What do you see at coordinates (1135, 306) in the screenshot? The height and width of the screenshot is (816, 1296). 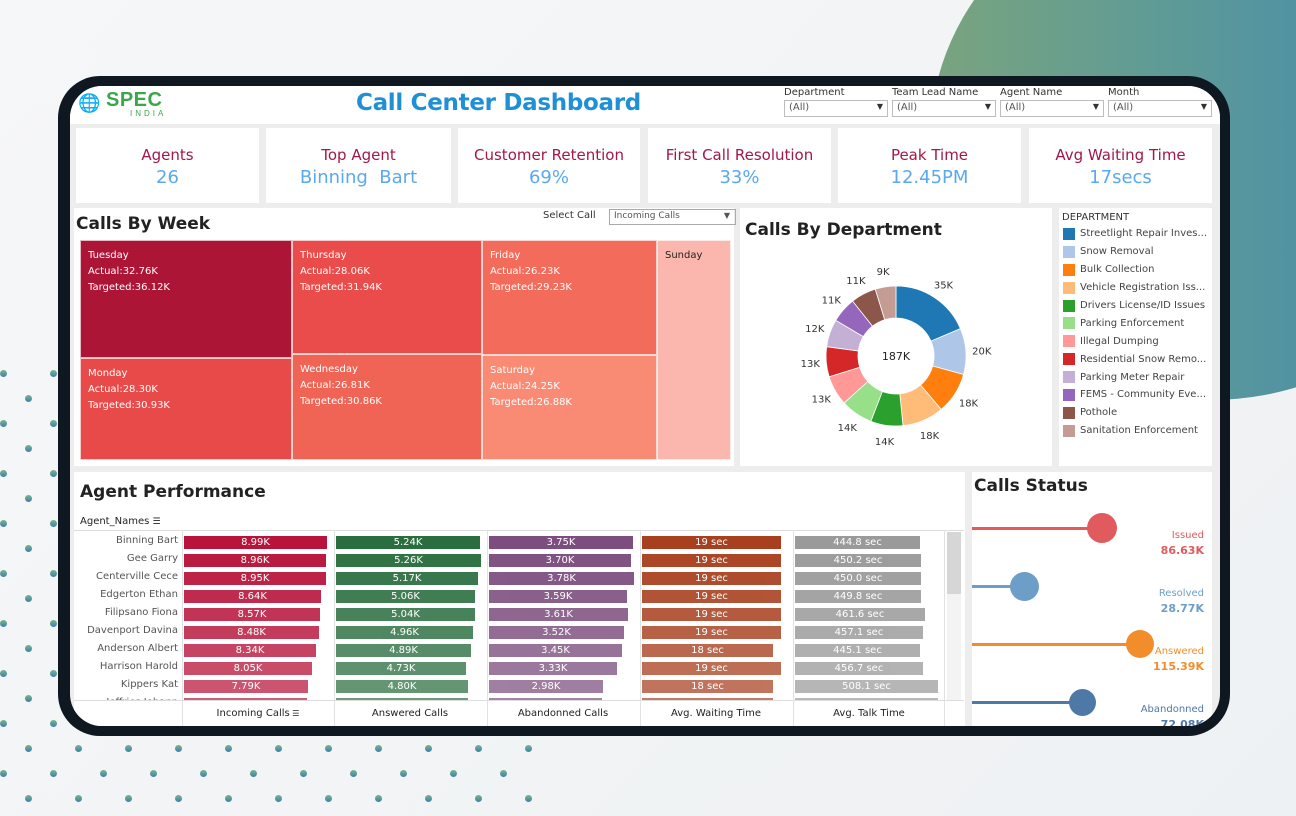 I see `legend-item: Drivers License/ID Issues` at bounding box center [1135, 306].